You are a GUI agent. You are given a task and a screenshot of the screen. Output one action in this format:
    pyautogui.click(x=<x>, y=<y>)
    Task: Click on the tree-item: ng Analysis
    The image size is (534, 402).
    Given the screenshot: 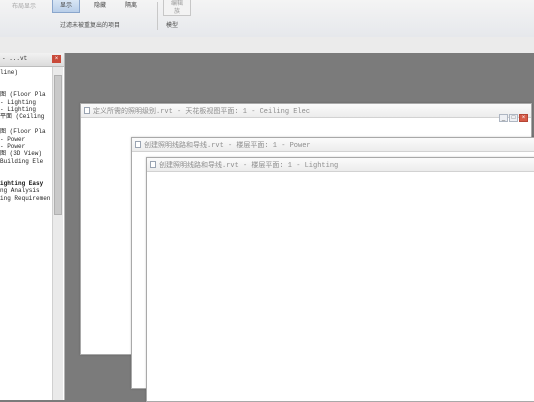 What is the action you would take?
    pyautogui.click(x=25, y=190)
    